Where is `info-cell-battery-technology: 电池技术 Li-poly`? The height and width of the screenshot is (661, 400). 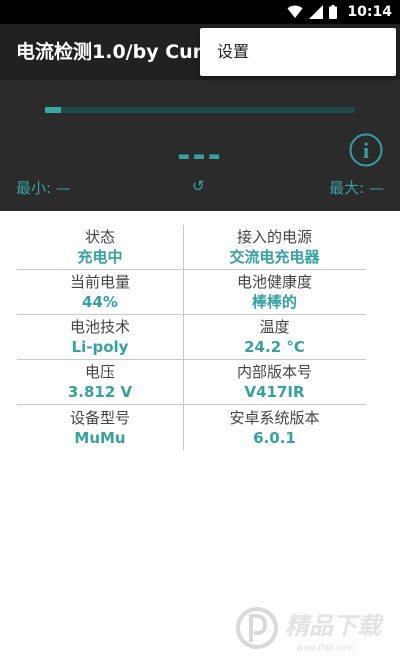
info-cell-battery-technology: 电池技术 Li-poly is located at coordinates (100, 337).